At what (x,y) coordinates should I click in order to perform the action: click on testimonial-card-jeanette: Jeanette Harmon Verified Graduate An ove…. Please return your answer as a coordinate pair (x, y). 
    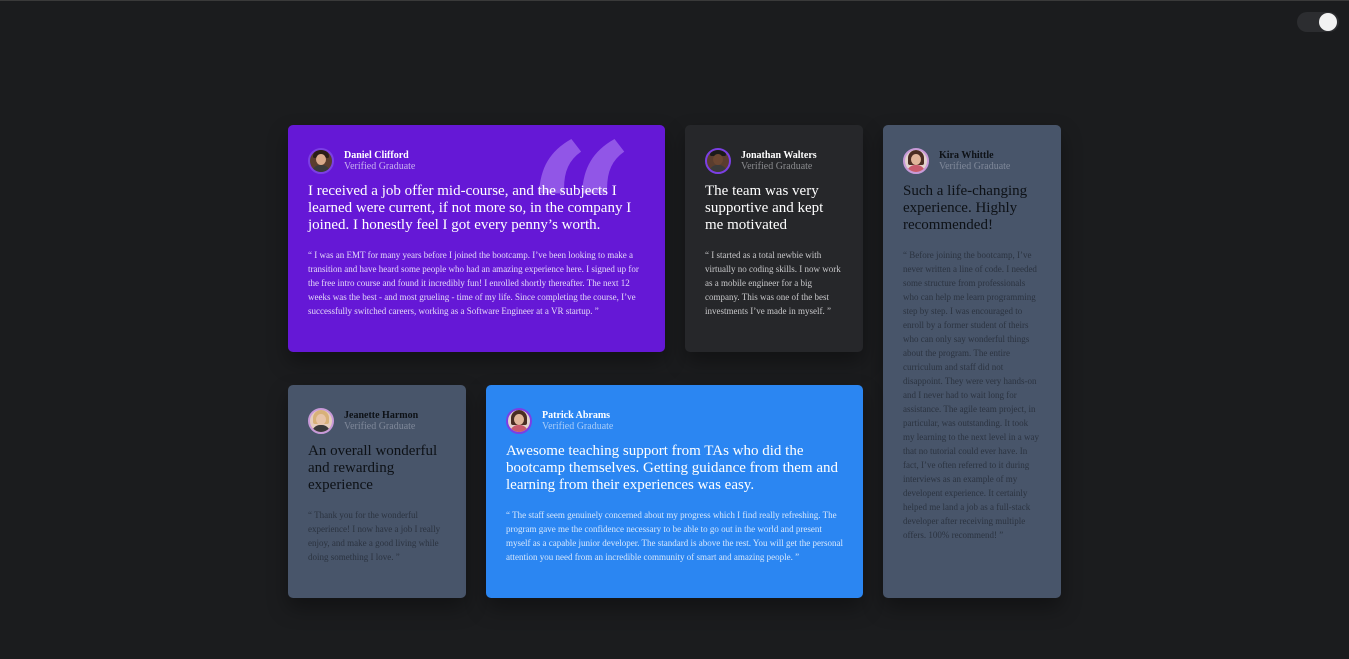
    Looking at the image, I should click on (377, 491).